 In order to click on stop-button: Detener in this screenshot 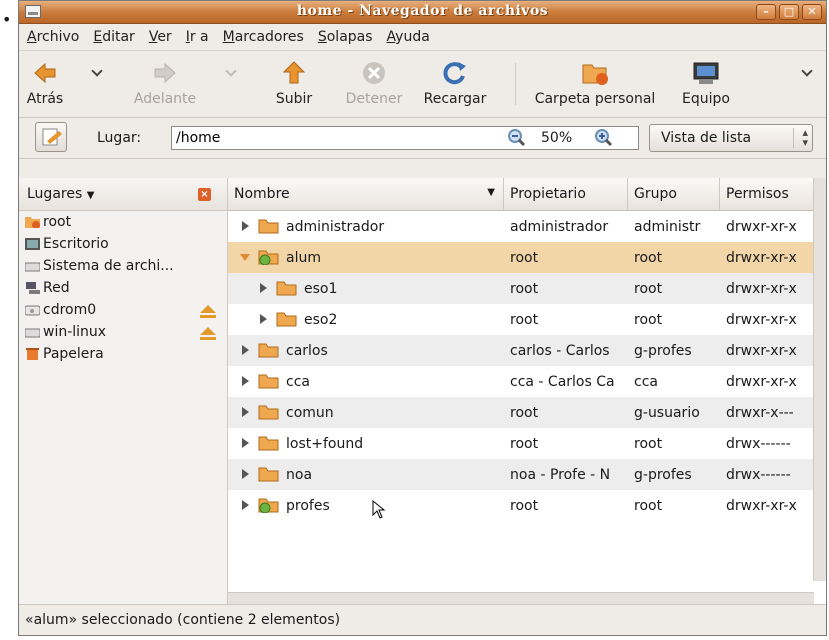, I will do `click(374, 83)`.